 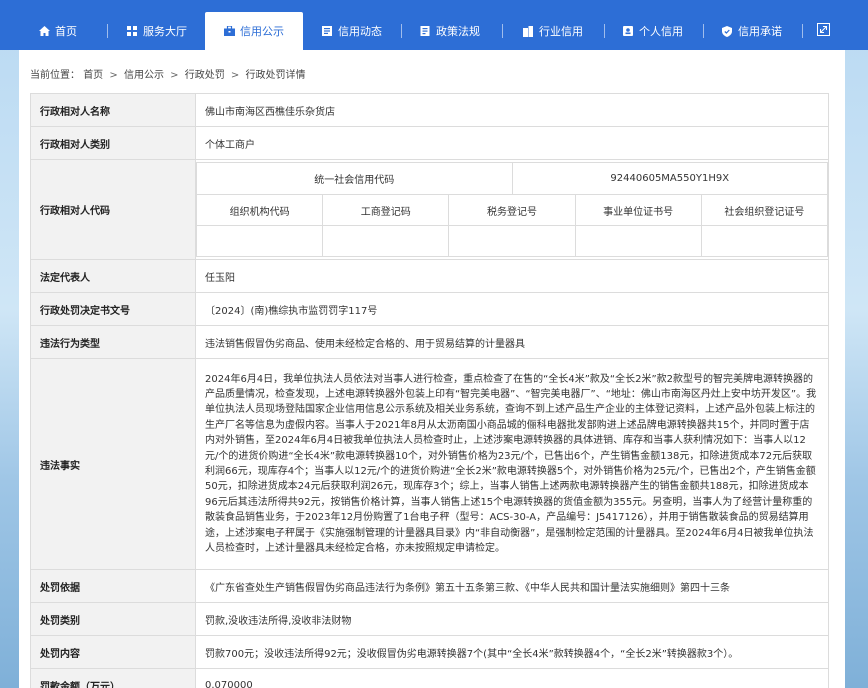 I want to click on sub-value-business-reg, so click(x=386, y=241).